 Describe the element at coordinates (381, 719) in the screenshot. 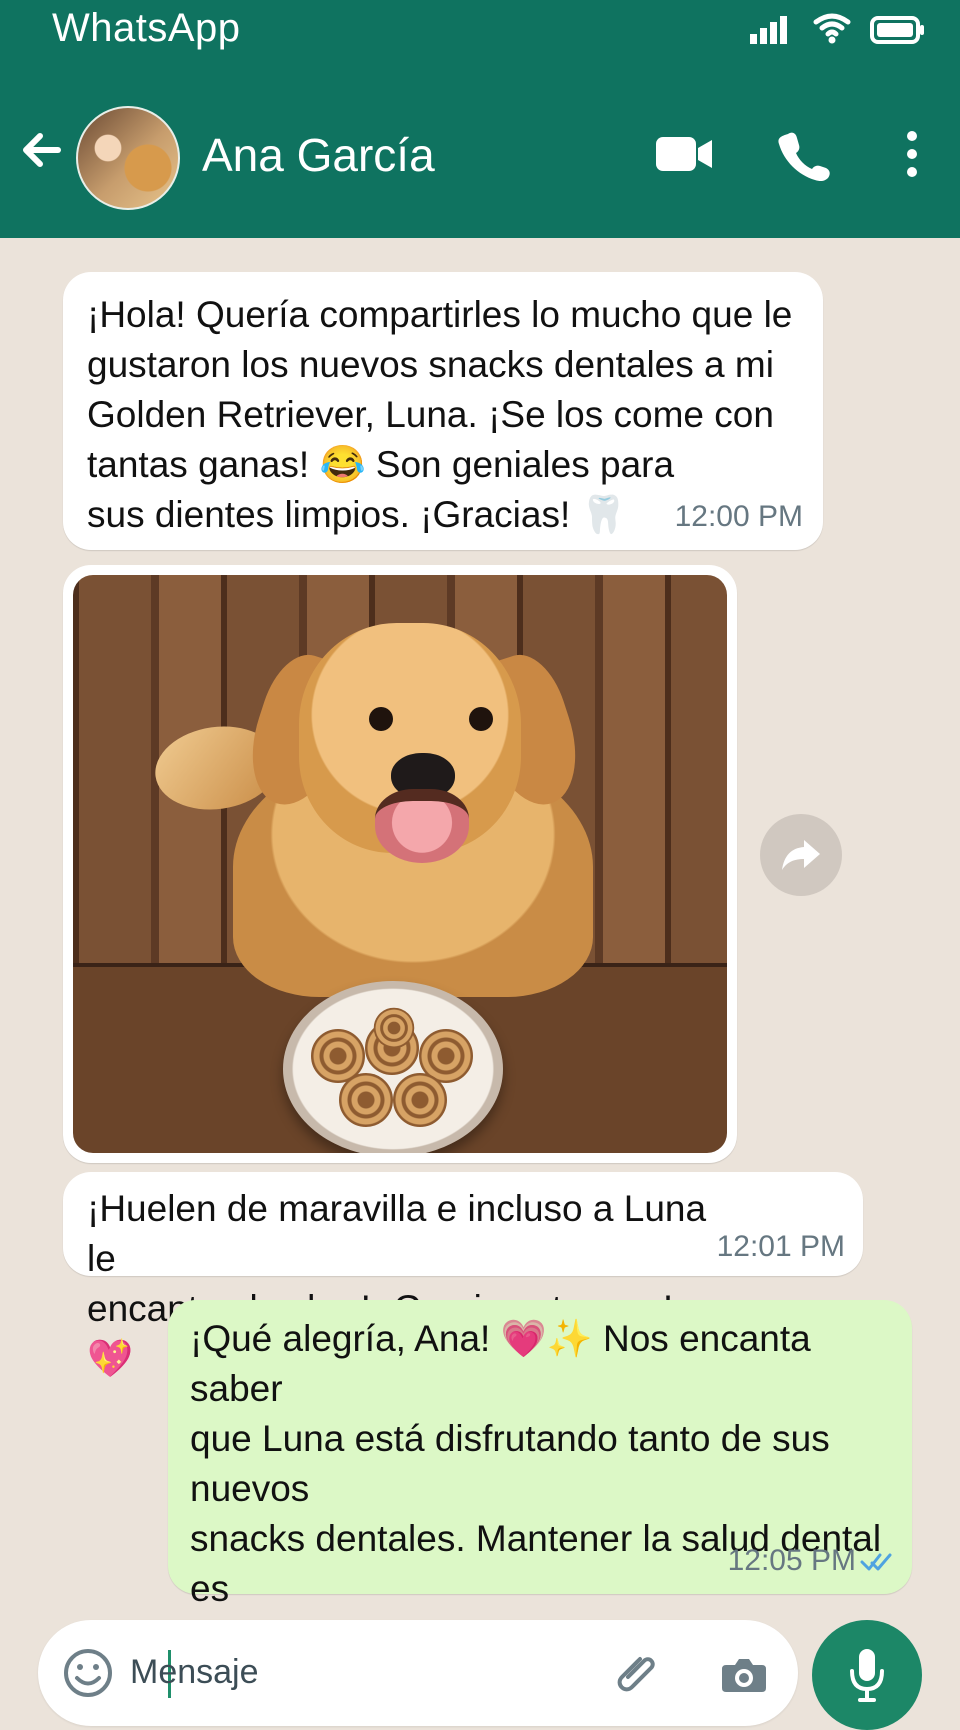

I see `dog-left-eye` at that location.